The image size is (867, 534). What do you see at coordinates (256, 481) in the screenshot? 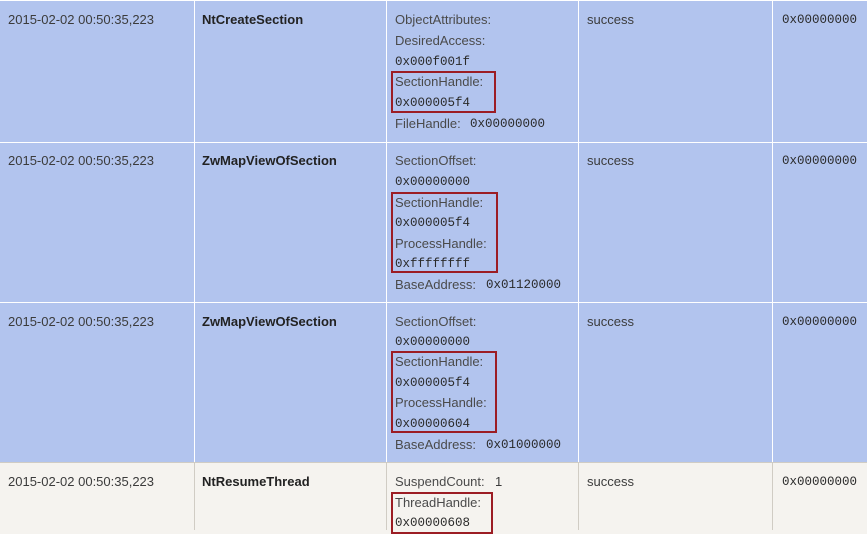
I see `function-name: NtResumeThread` at bounding box center [256, 481].